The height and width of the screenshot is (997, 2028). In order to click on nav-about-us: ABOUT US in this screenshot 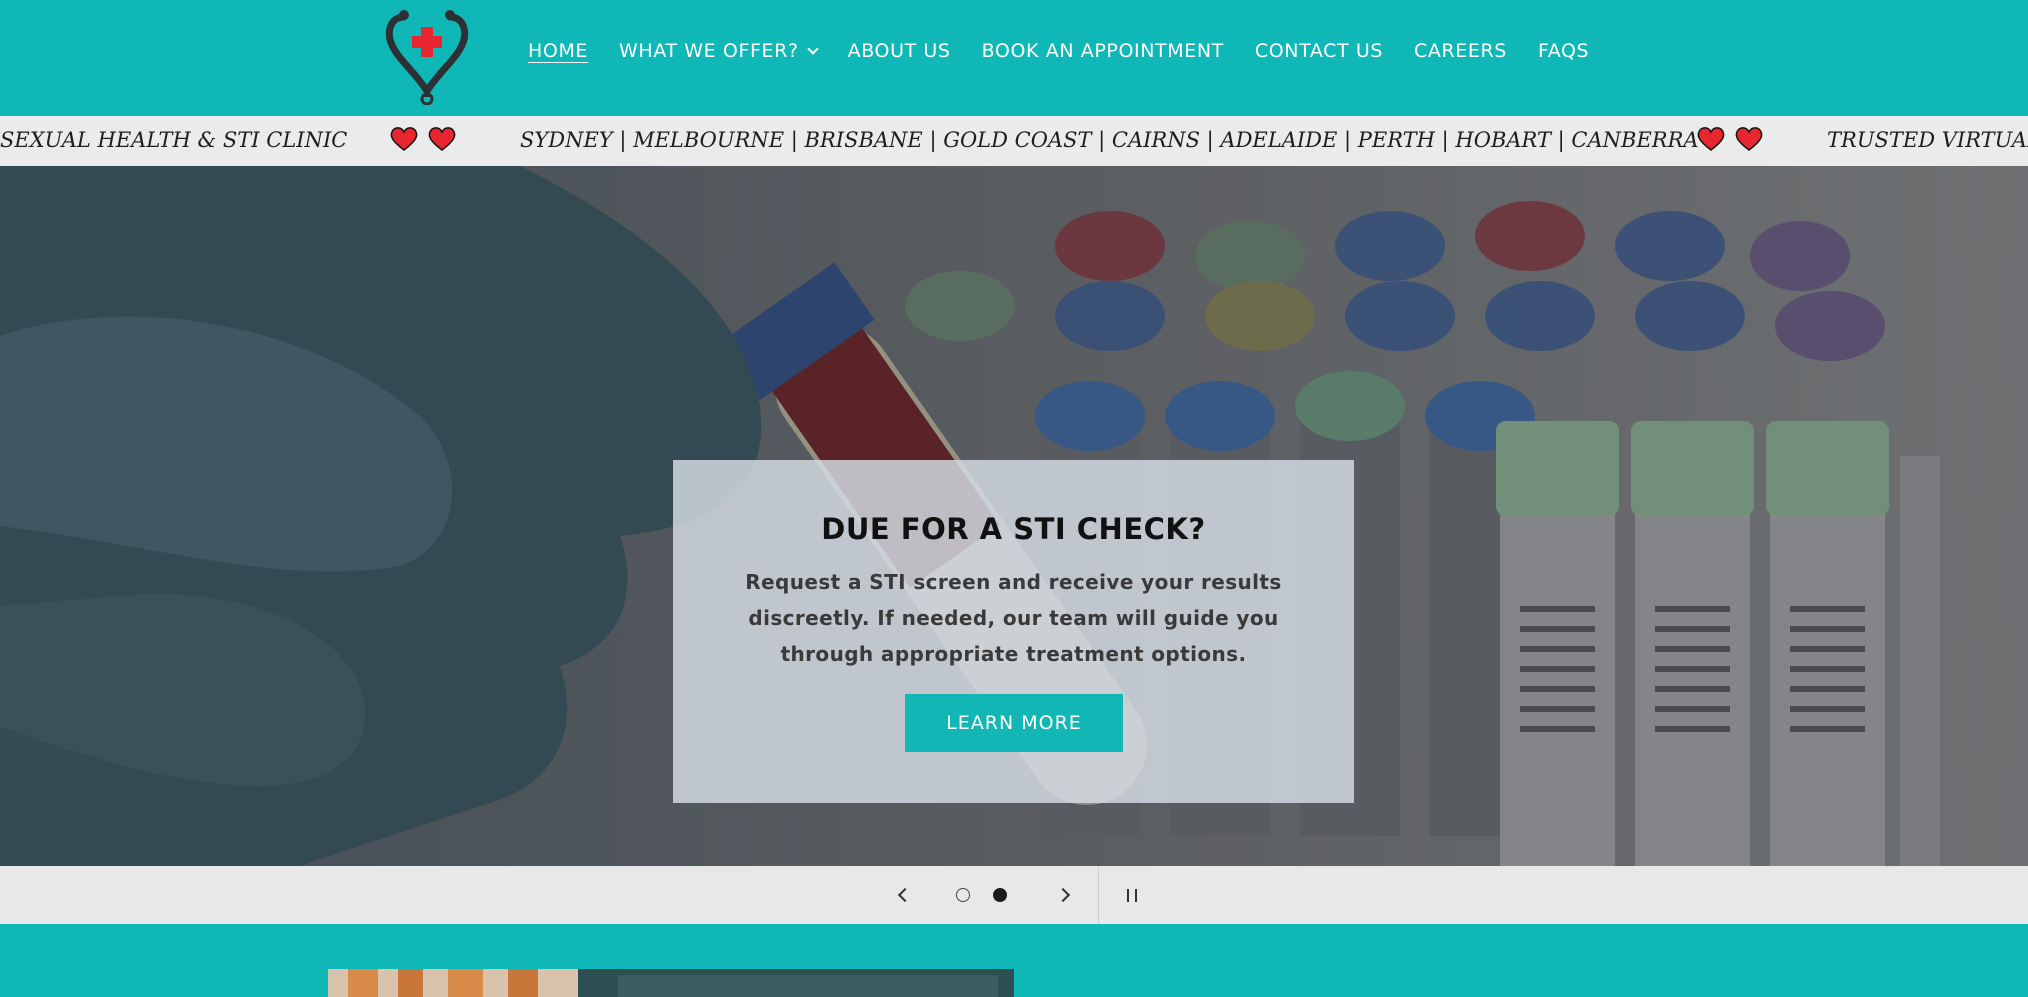, I will do `click(899, 51)`.